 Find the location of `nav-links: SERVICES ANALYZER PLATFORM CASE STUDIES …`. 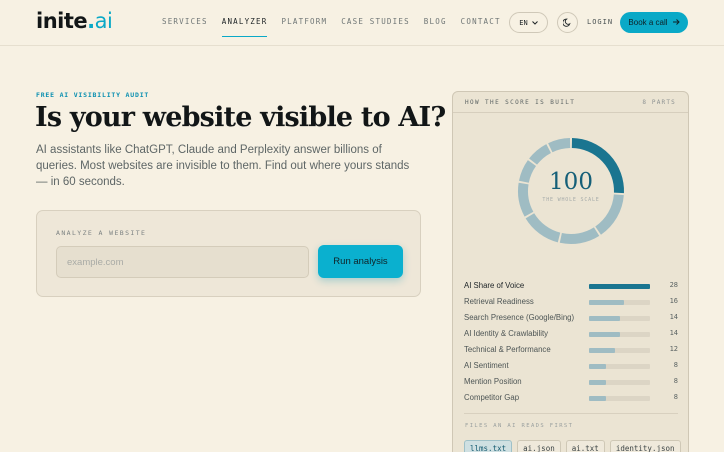

nav-links: SERVICES ANALYZER PLATFORM CASE STUDIES … is located at coordinates (338, 27).